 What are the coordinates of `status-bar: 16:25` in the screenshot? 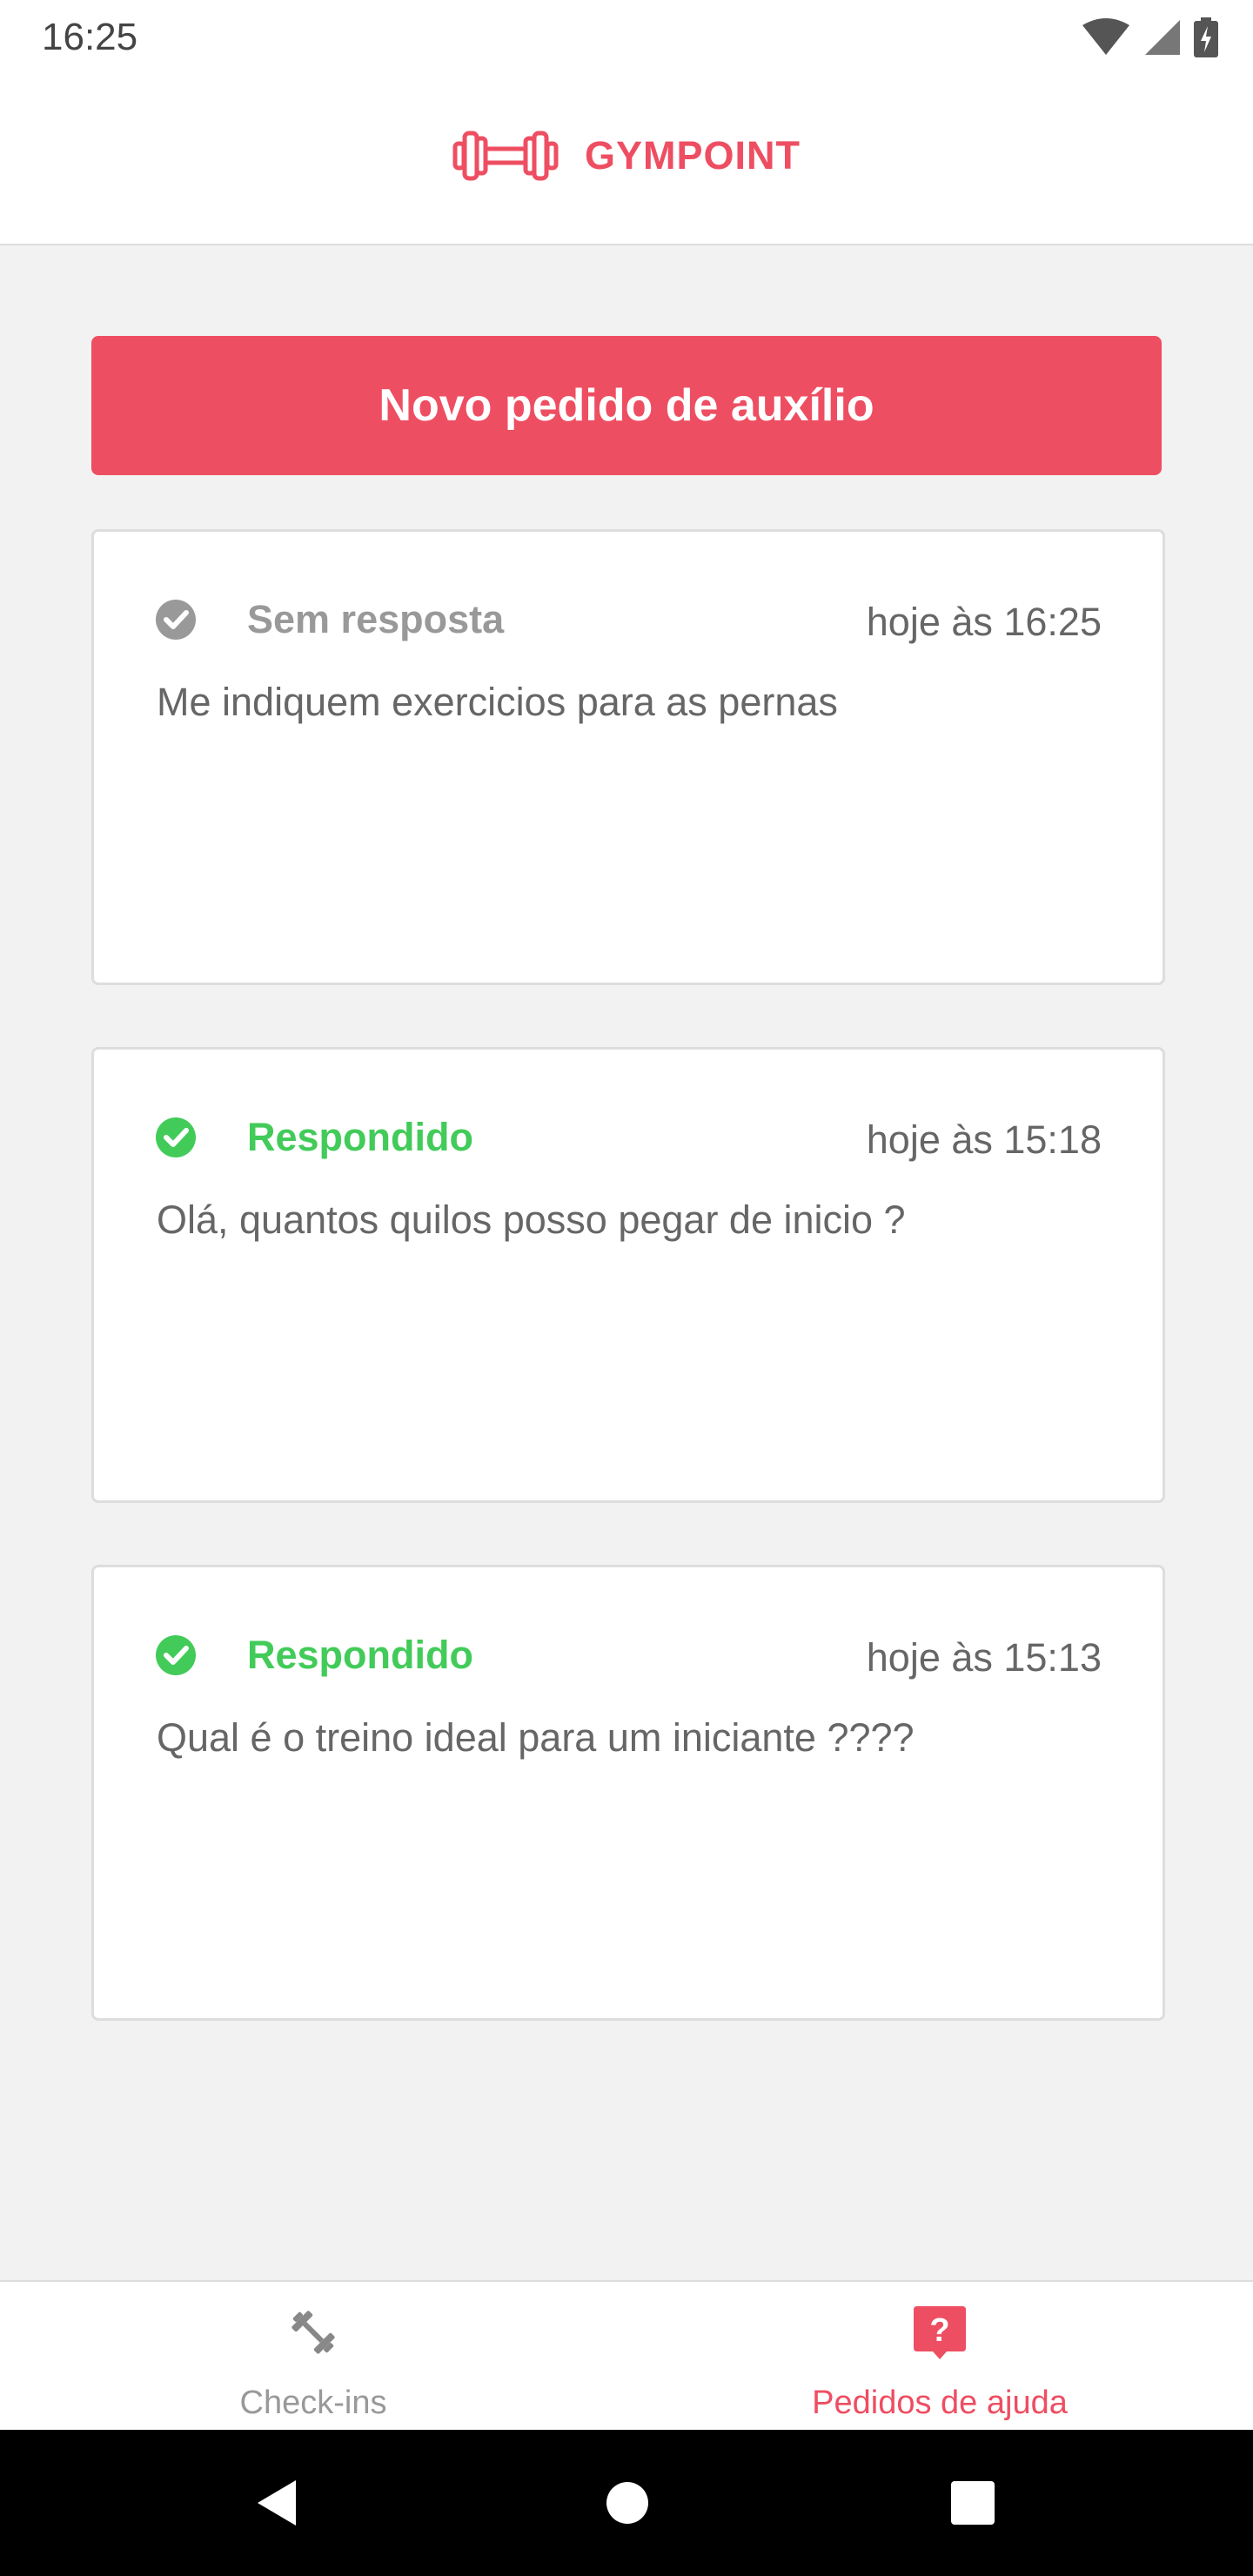 It's located at (626, 37).